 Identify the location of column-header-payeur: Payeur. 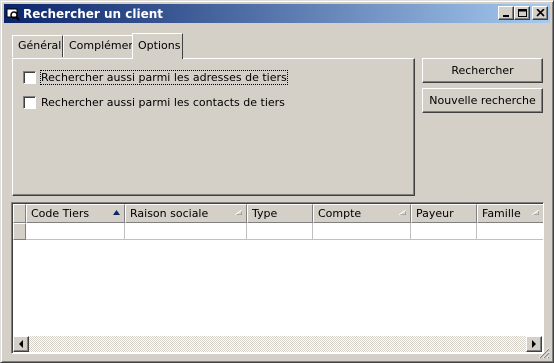
(444, 213).